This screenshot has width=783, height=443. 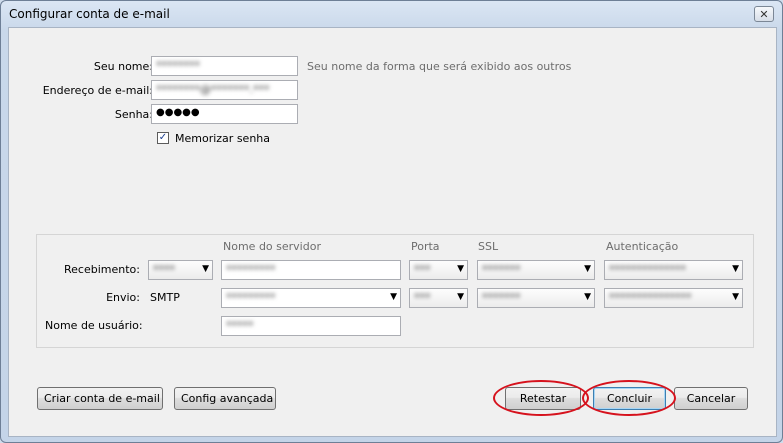 I want to click on incoming-server-value: *********, so click(x=251, y=269).